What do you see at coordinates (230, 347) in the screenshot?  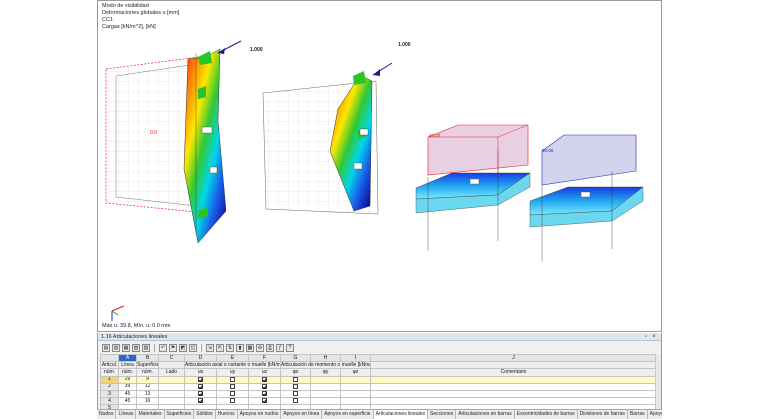 I see `sort-icon: ⇅` at bounding box center [230, 347].